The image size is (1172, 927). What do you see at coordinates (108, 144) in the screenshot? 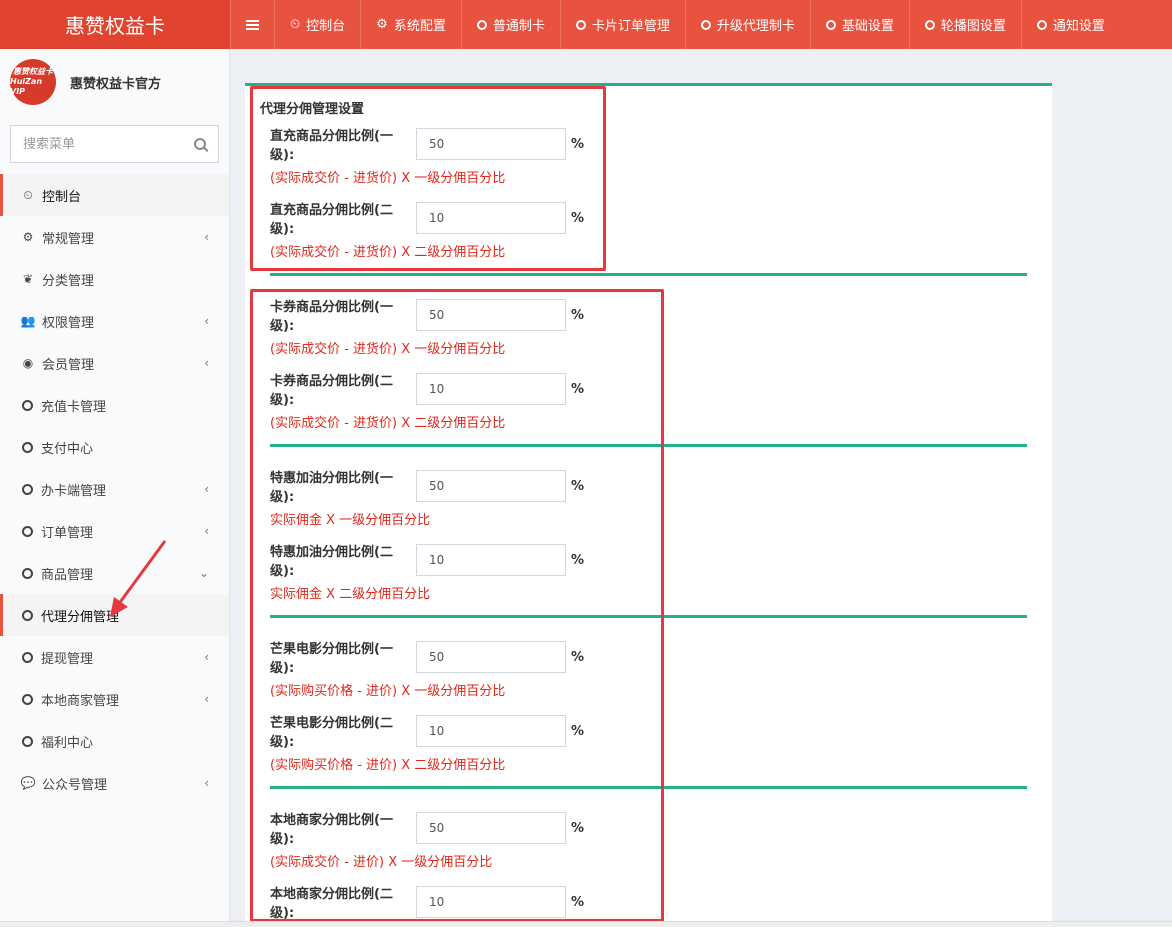
I see `search-input` at bounding box center [108, 144].